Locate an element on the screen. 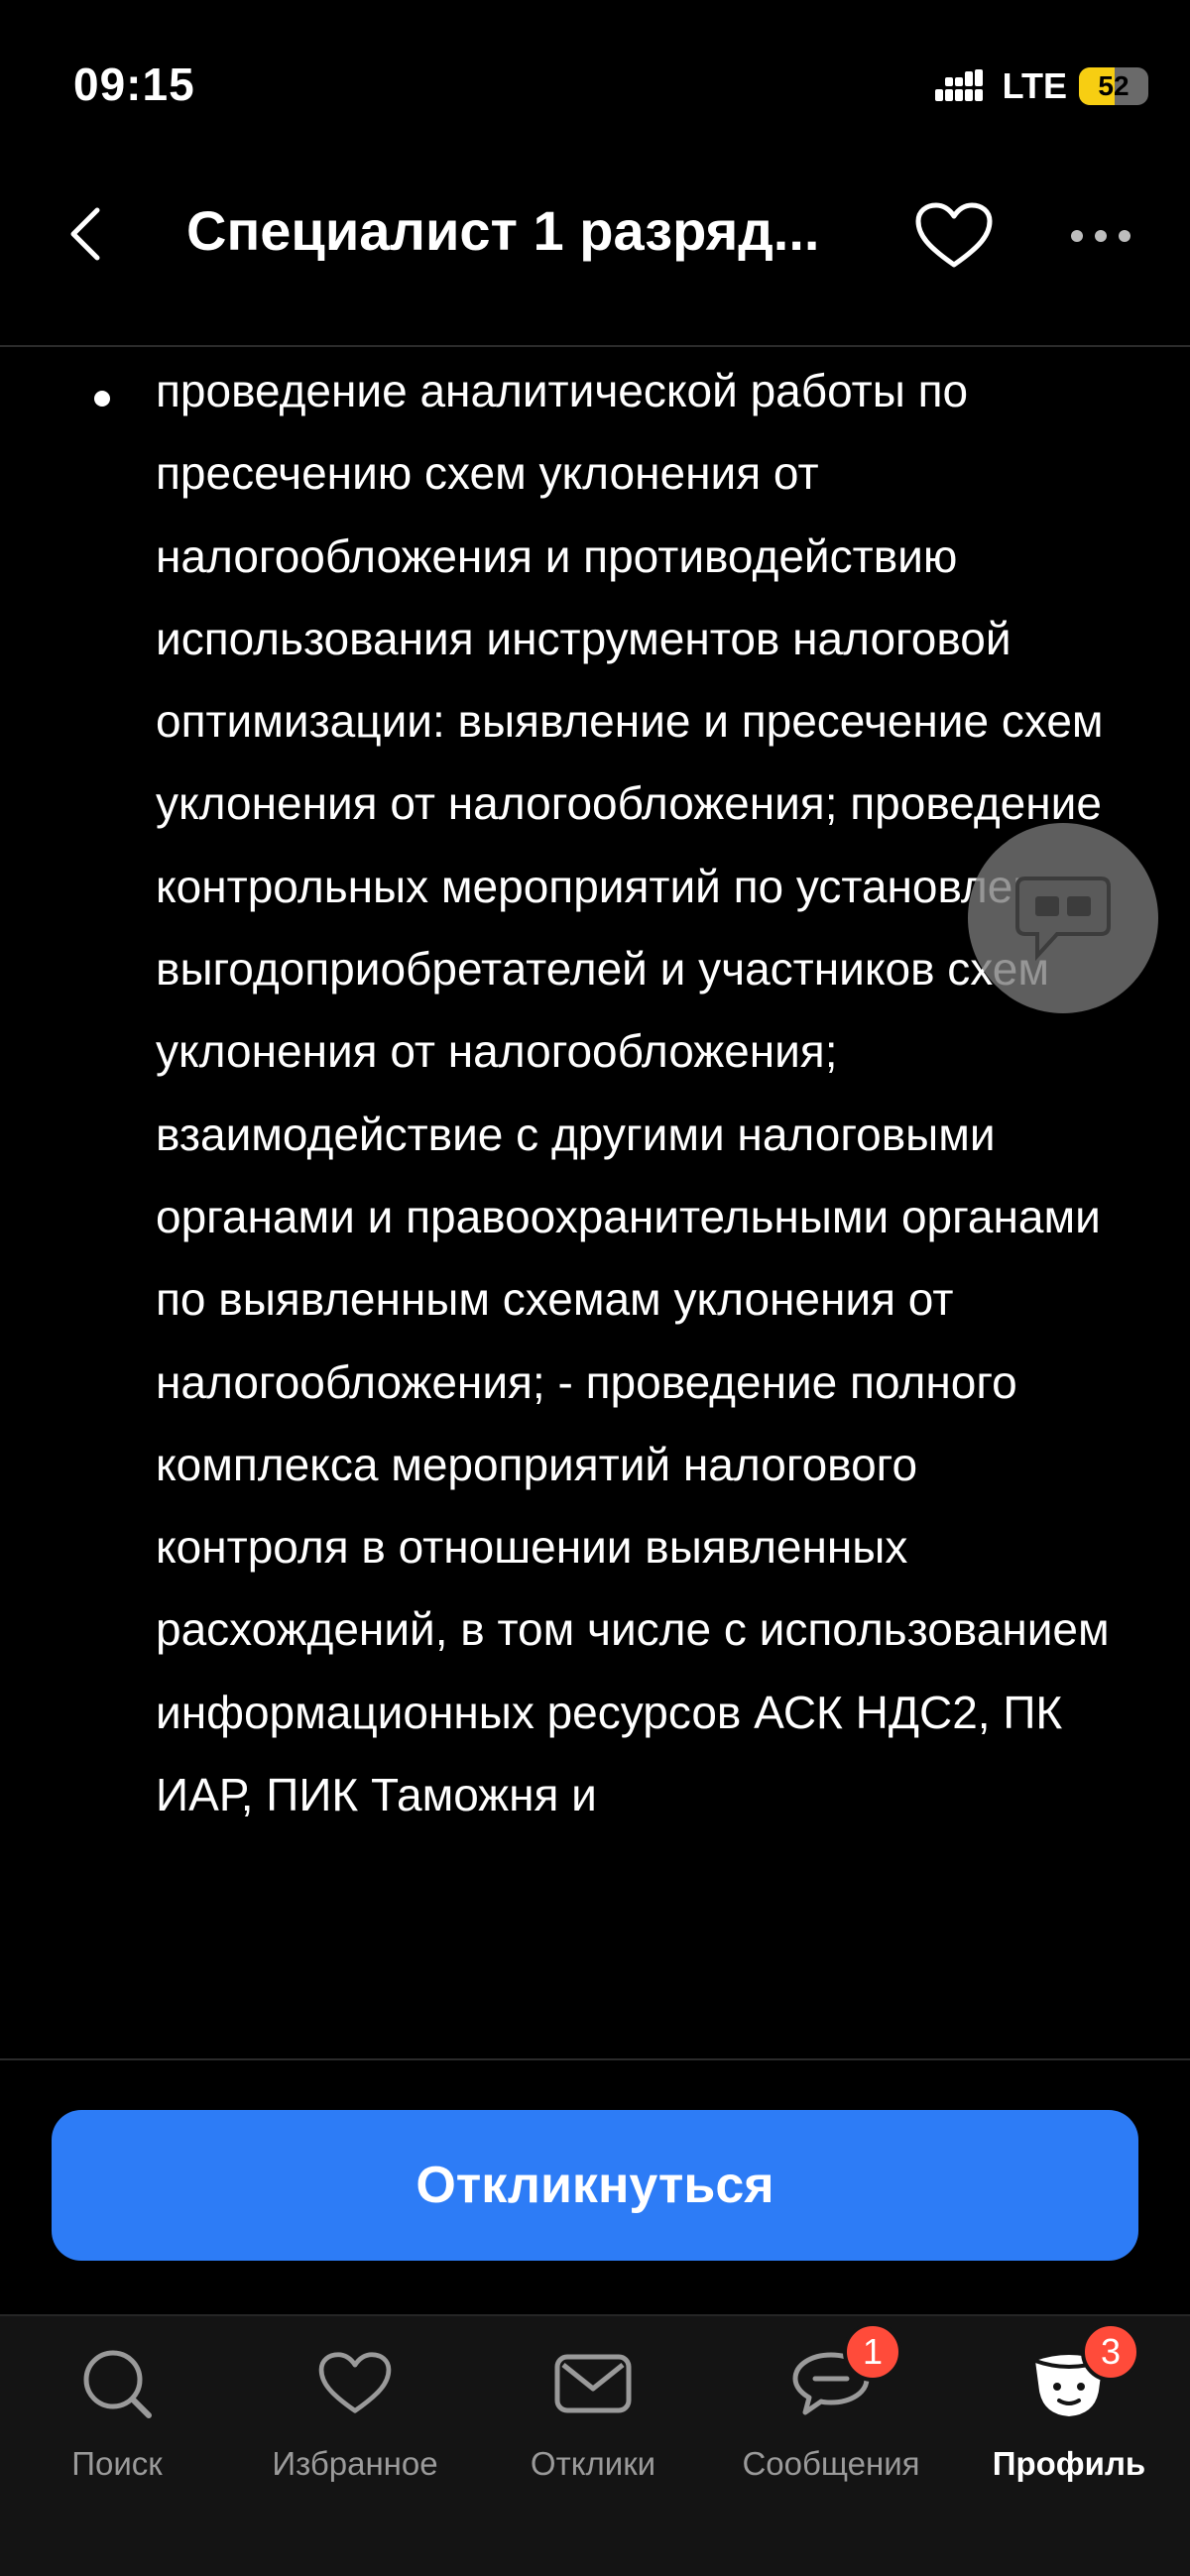  chevron-left-icon is located at coordinates (85, 234).